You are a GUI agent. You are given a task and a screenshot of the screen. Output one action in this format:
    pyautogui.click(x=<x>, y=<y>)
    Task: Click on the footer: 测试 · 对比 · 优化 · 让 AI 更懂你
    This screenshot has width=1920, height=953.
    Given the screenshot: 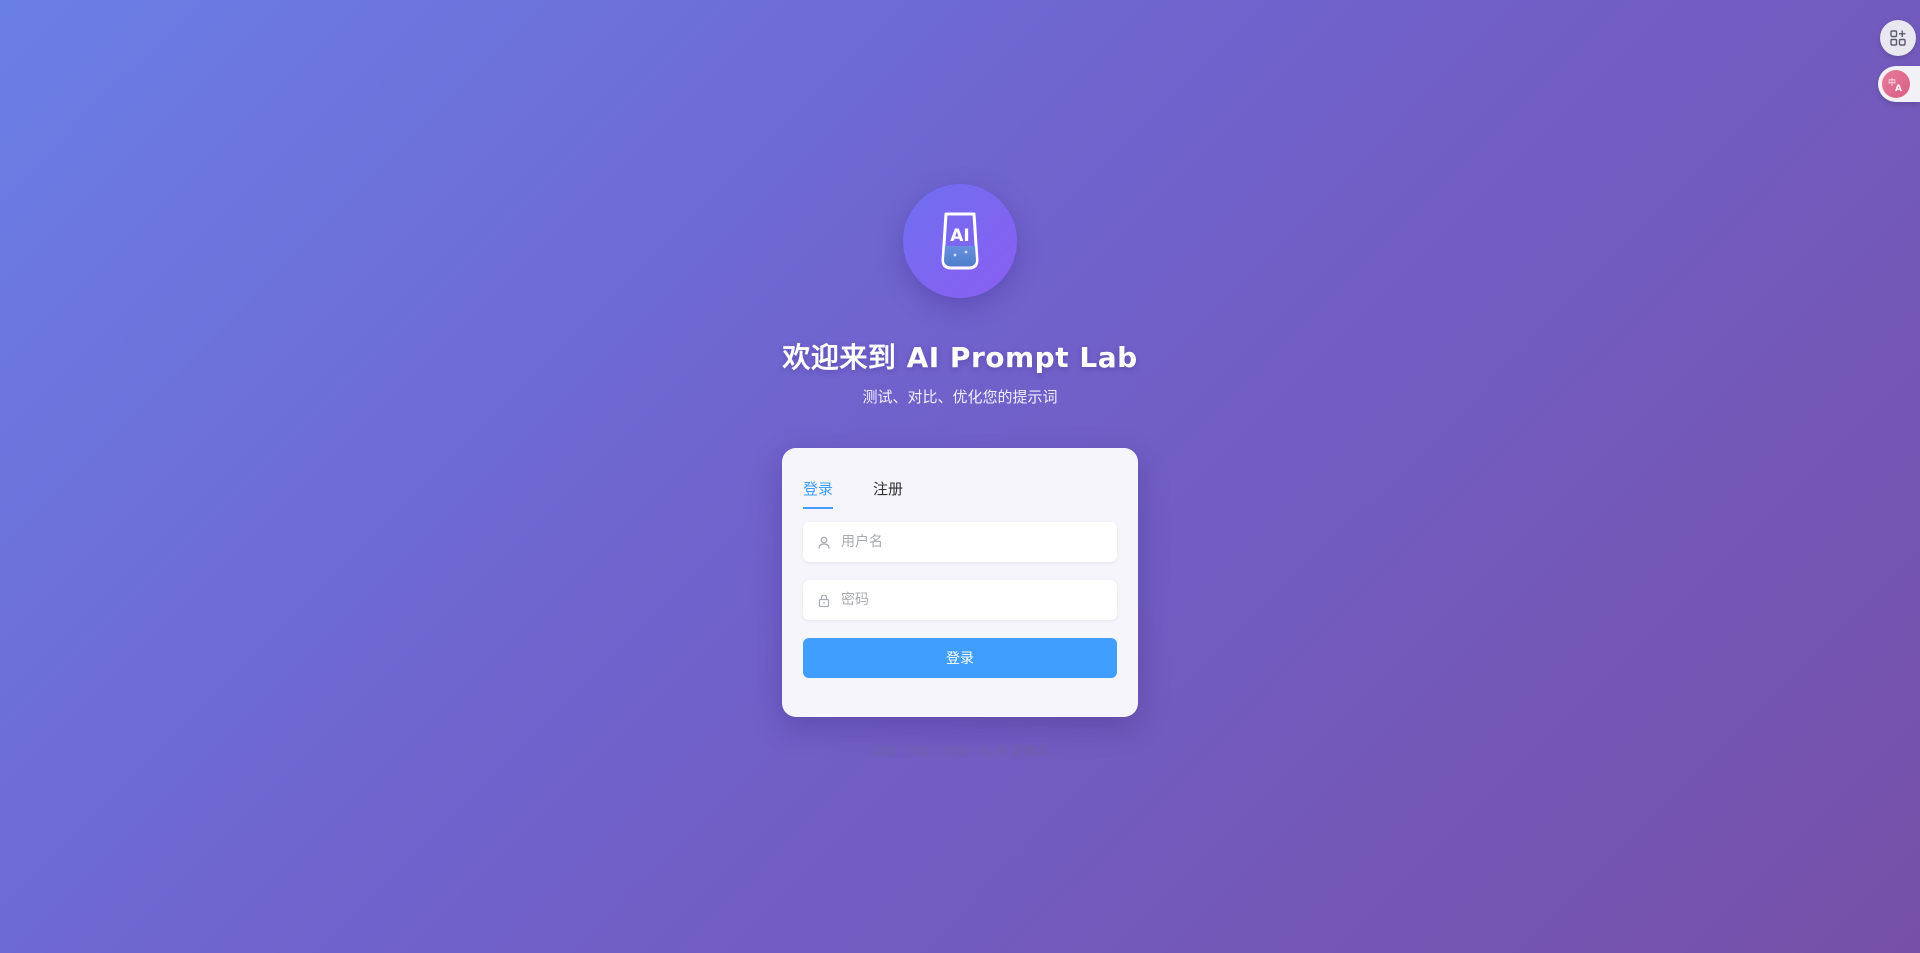 What is the action you would take?
    pyautogui.click(x=960, y=751)
    